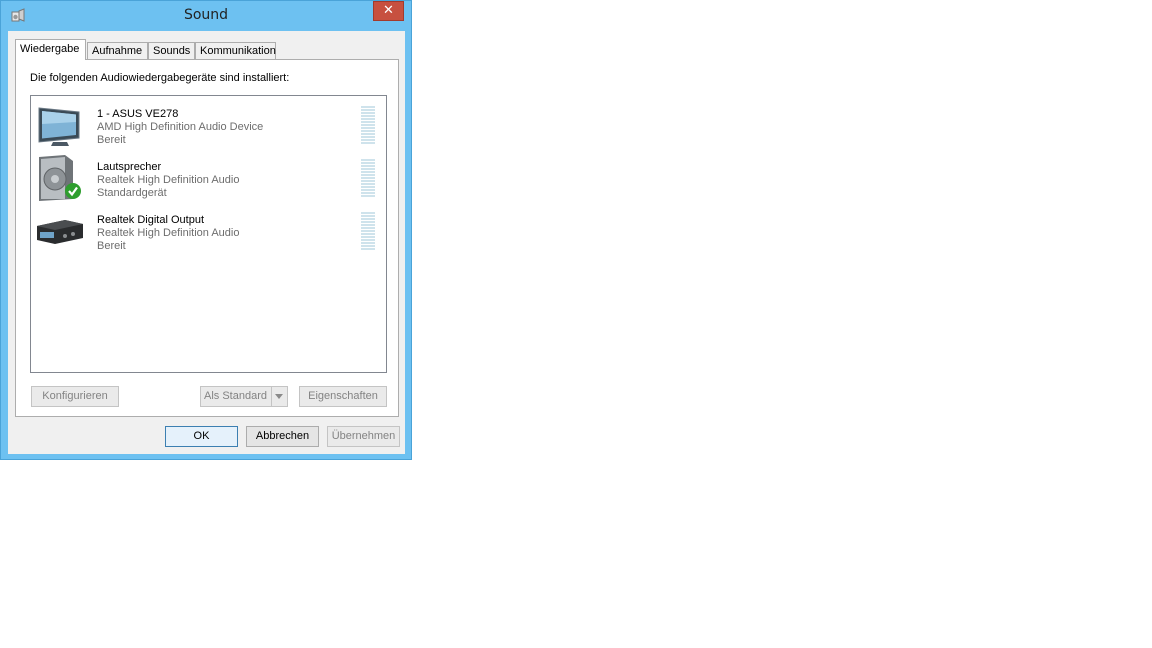  Describe the element at coordinates (117, 50) in the screenshot. I see `tab-aufnahme: Aufnahme` at that location.